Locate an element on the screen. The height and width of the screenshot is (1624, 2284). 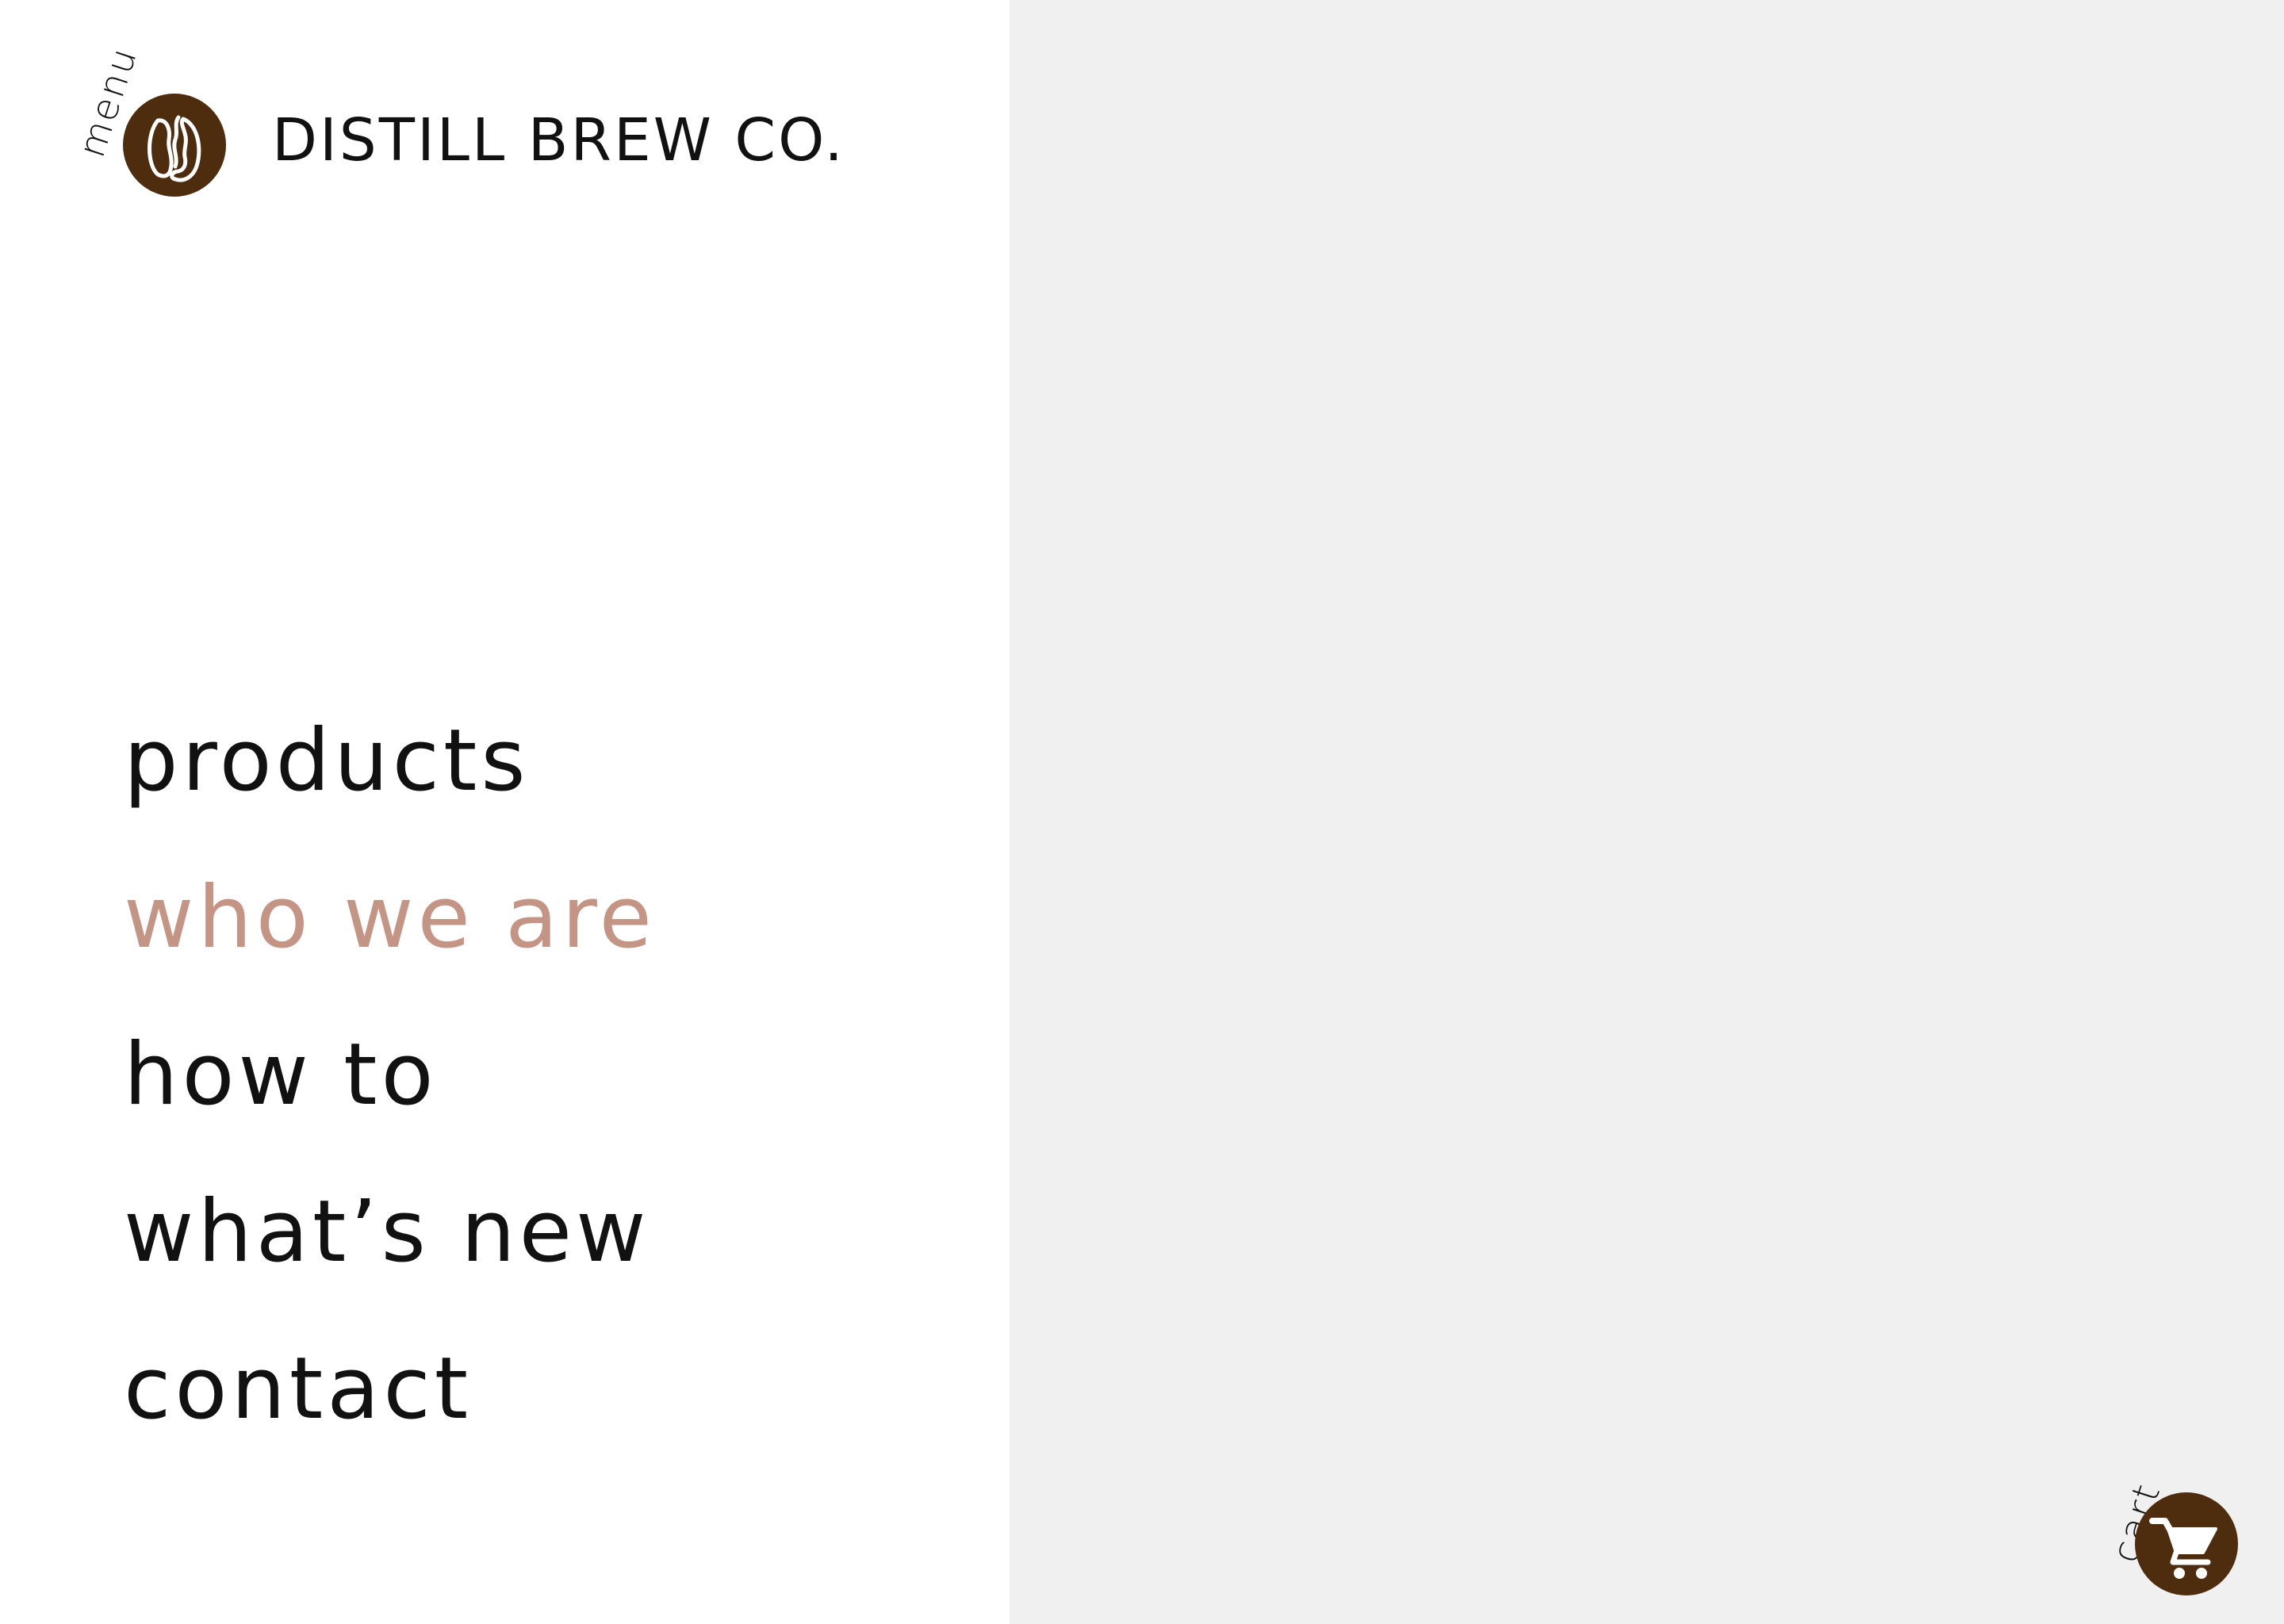
brand-name: DISTILL BREW CO. is located at coordinates (558, 140).